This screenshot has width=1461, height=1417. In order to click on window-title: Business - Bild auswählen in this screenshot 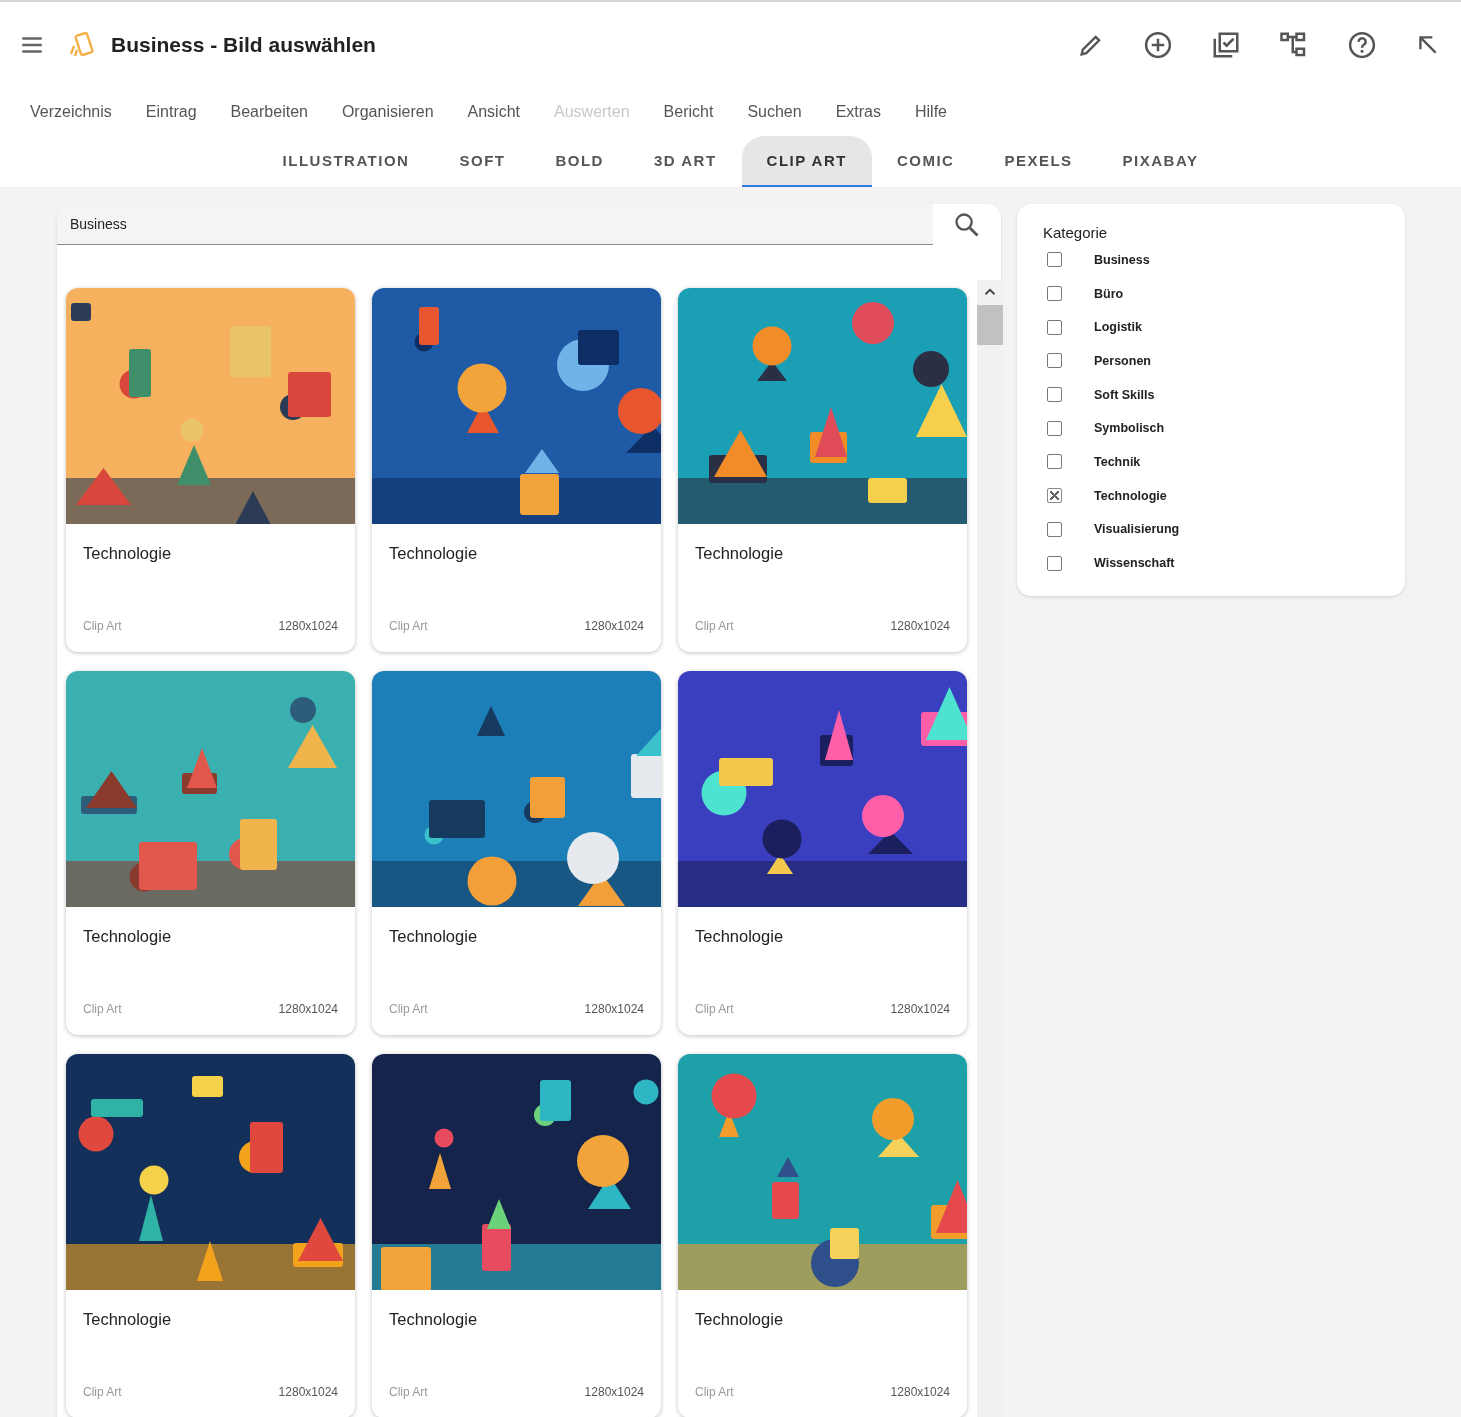, I will do `click(243, 45)`.